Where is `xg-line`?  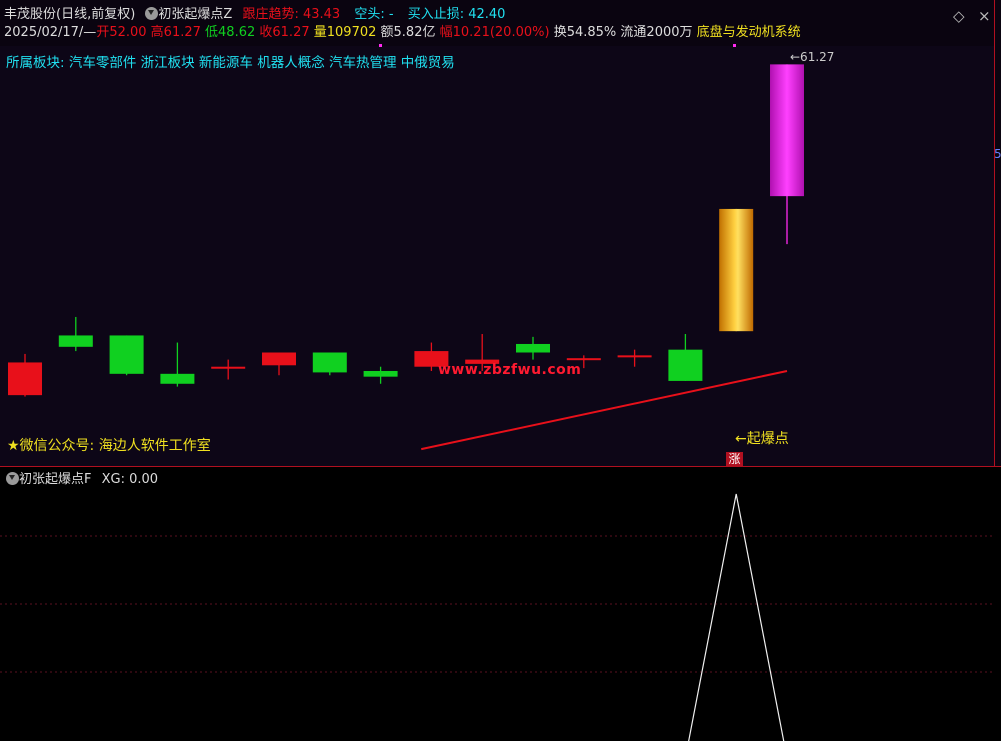
xg-line is located at coordinates (736, 617).